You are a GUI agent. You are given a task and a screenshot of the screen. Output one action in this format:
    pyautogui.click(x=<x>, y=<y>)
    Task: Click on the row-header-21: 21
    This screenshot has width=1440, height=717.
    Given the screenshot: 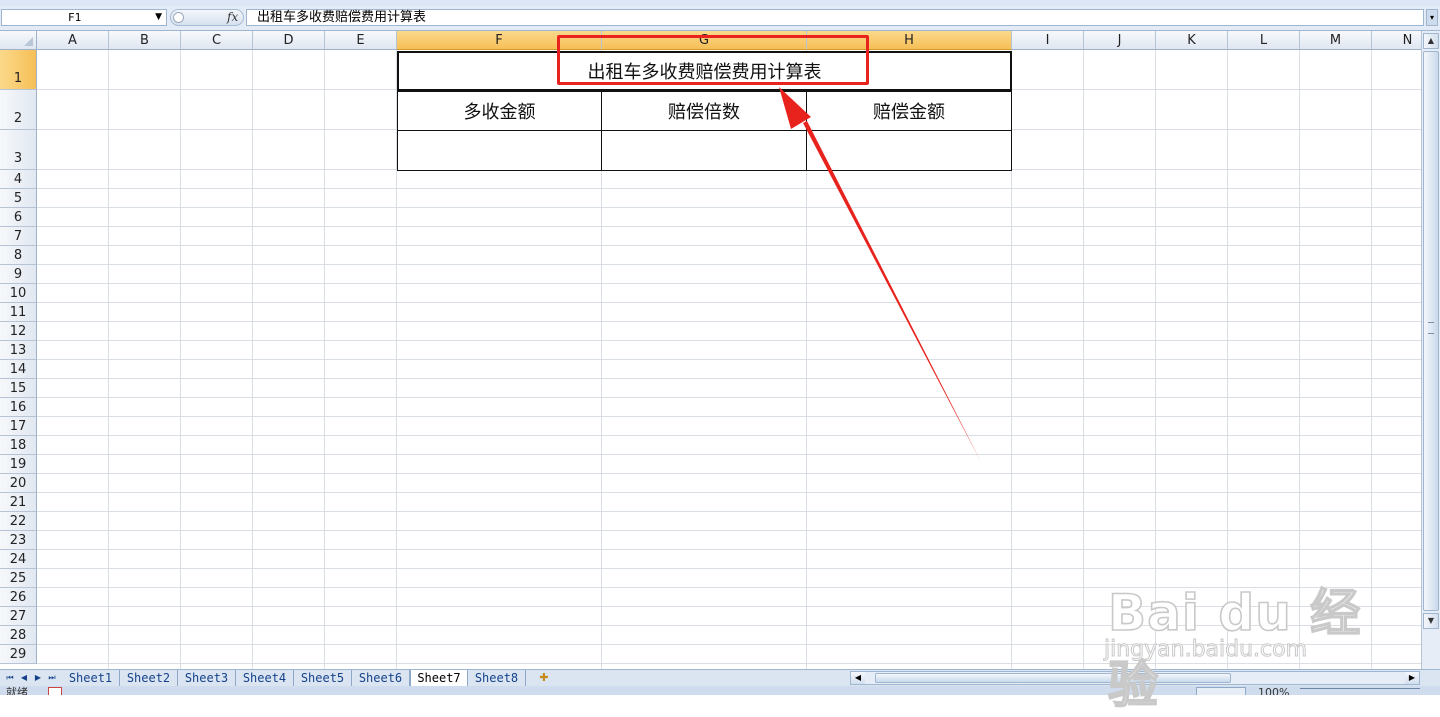 What is the action you would take?
    pyautogui.click(x=18, y=502)
    